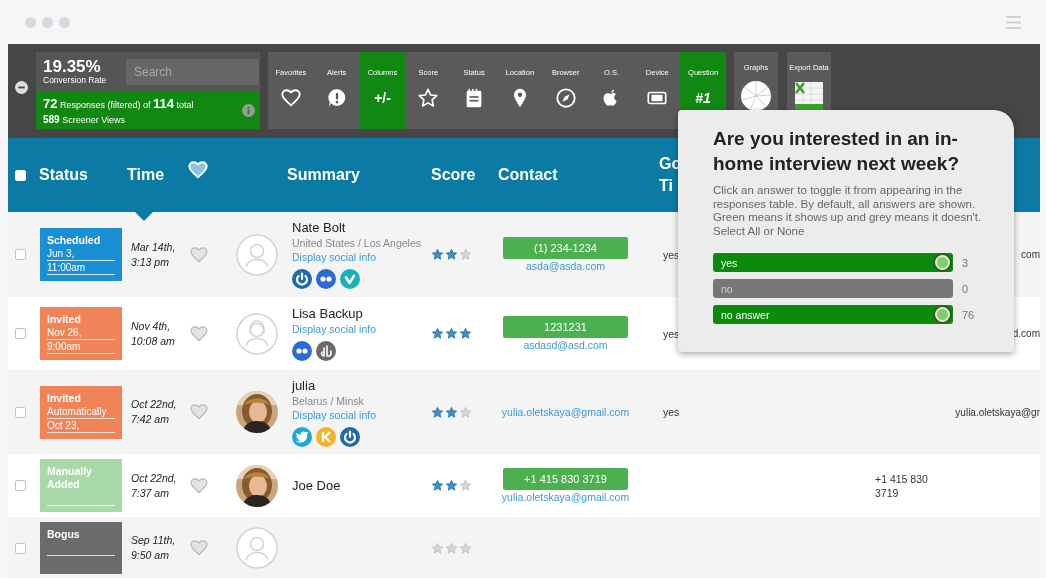  What do you see at coordinates (565, 265) in the screenshot?
I see `email-link: asda@asda.com` at bounding box center [565, 265].